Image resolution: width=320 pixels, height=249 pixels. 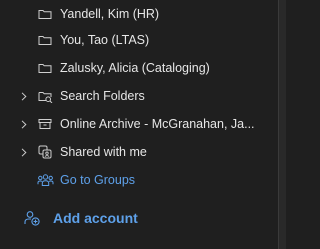 I want to click on folder-item-zalusky-alicia: Zalusky, Alicia (Cataloging), so click(x=139, y=68).